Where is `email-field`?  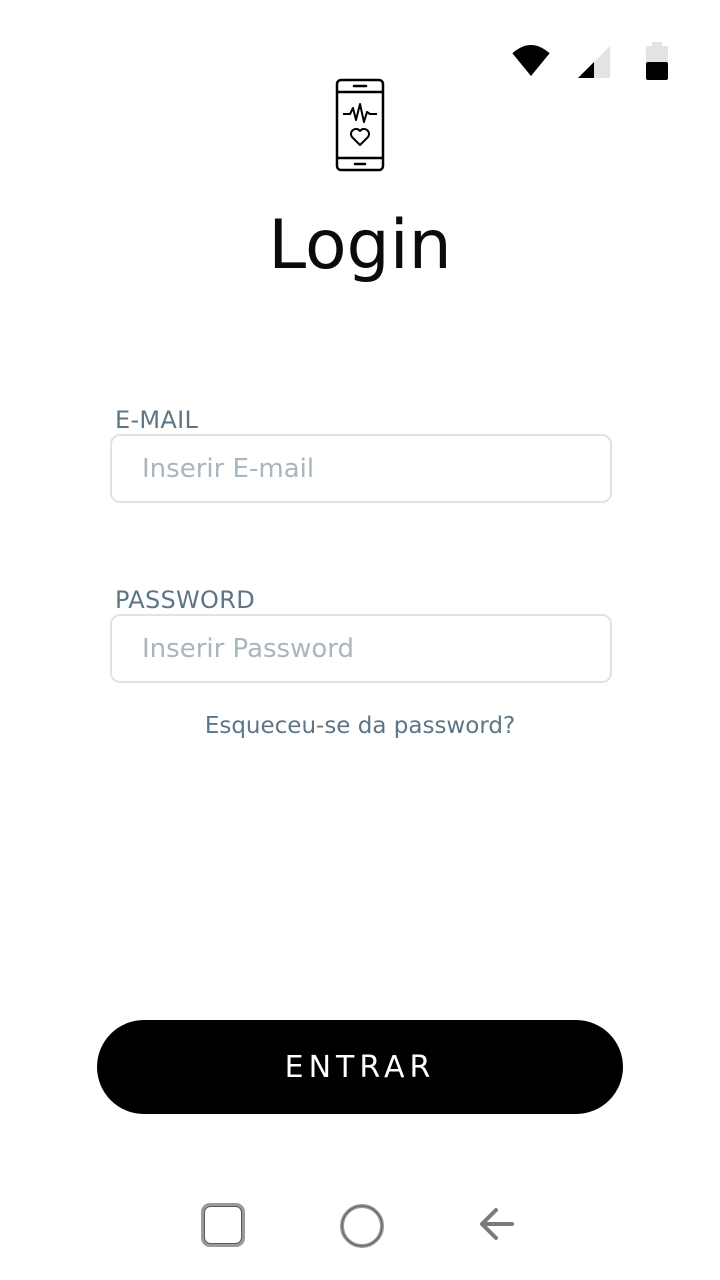 email-field is located at coordinates (361, 468).